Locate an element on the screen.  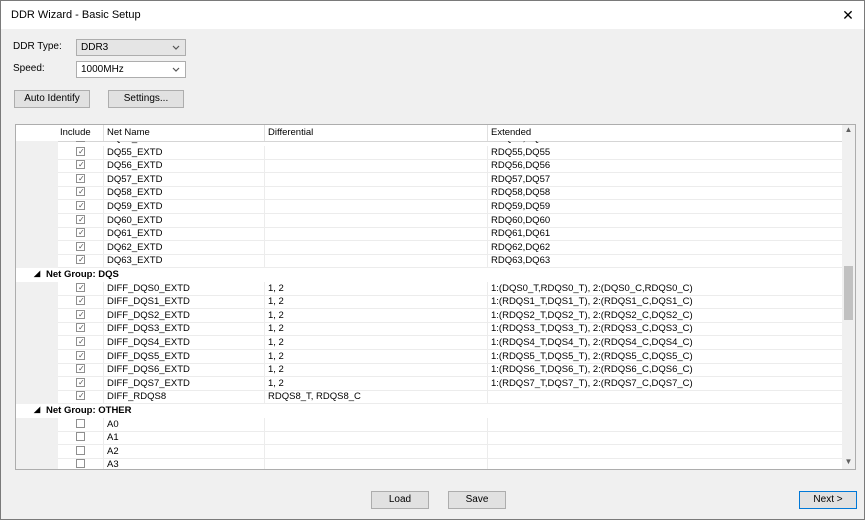
net-name-cell: DQ62_EXTD is located at coordinates (135, 247).